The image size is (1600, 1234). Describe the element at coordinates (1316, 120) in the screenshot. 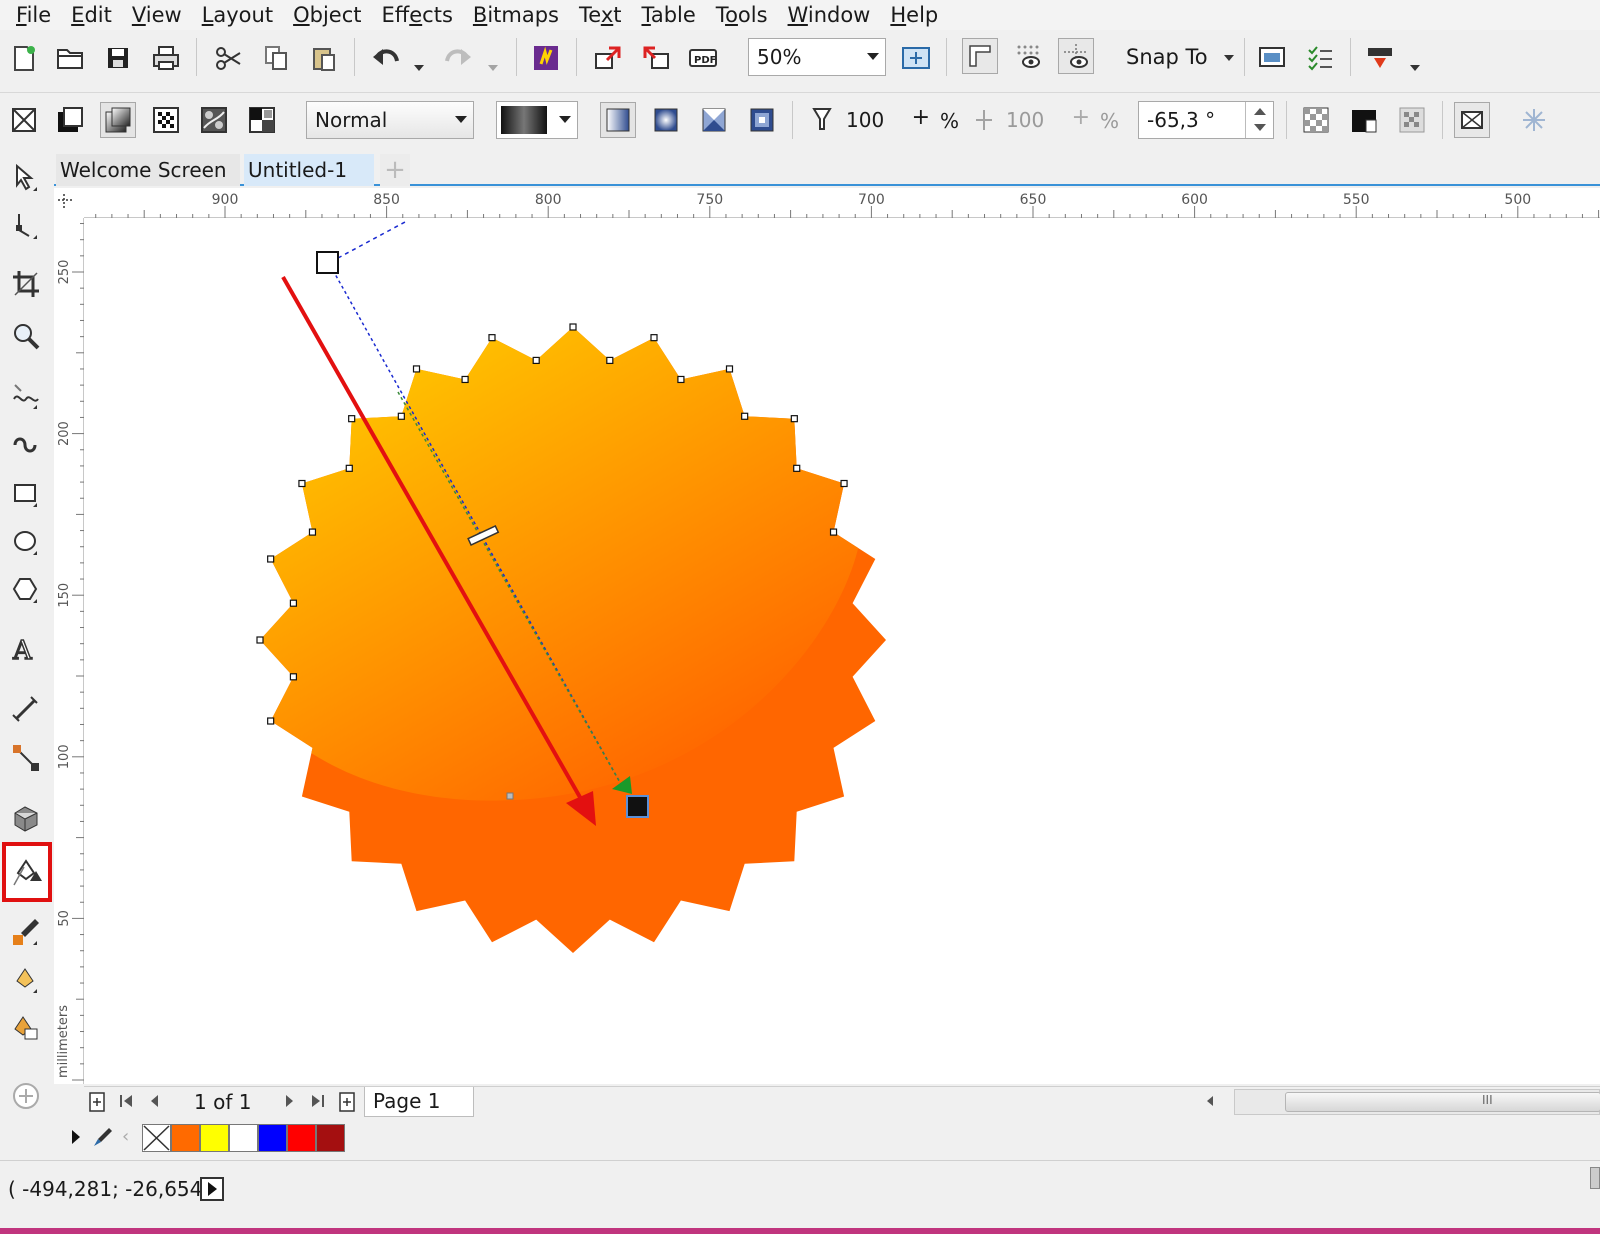

I see `edit-transparency-icon` at that location.